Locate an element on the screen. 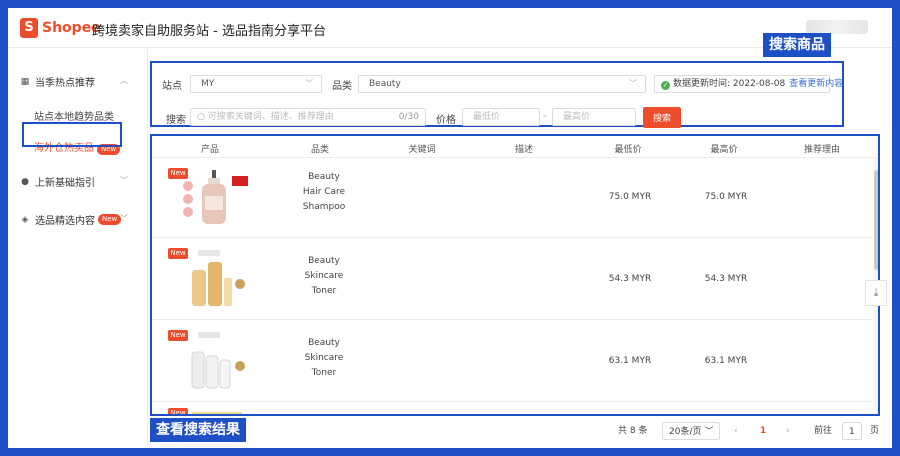  new-badge: New is located at coordinates (110, 219).